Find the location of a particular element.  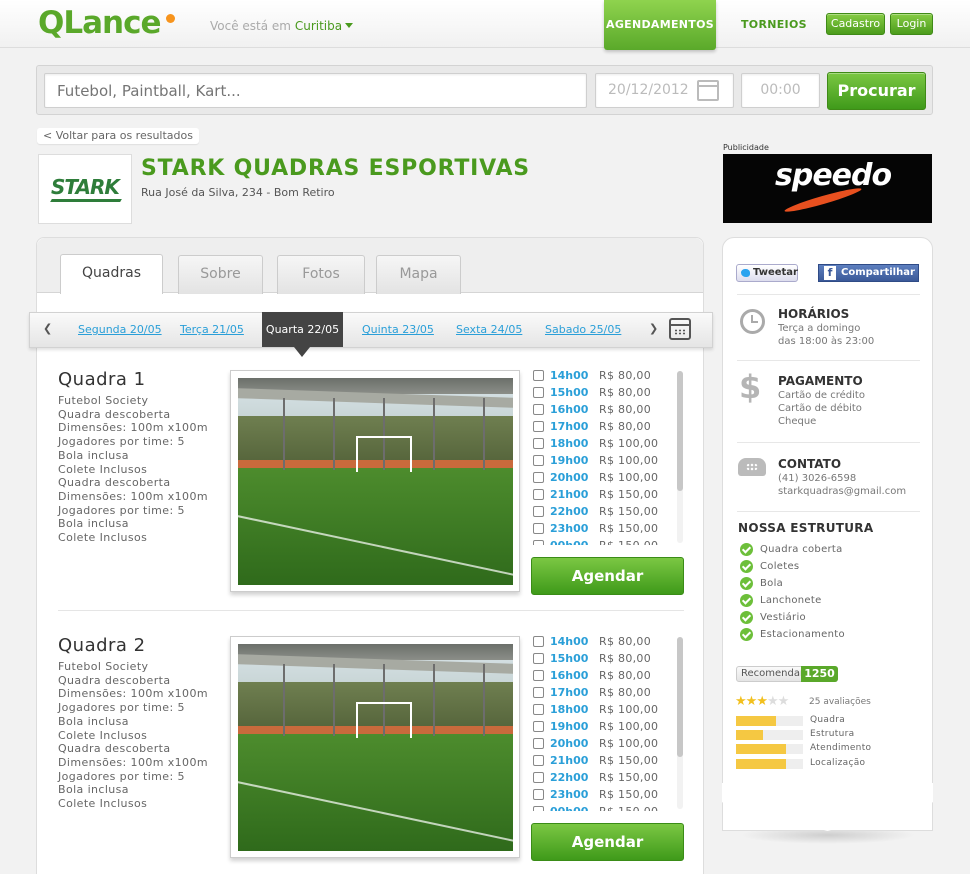

signup-button: Cadastro is located at coordinates (855, 24).